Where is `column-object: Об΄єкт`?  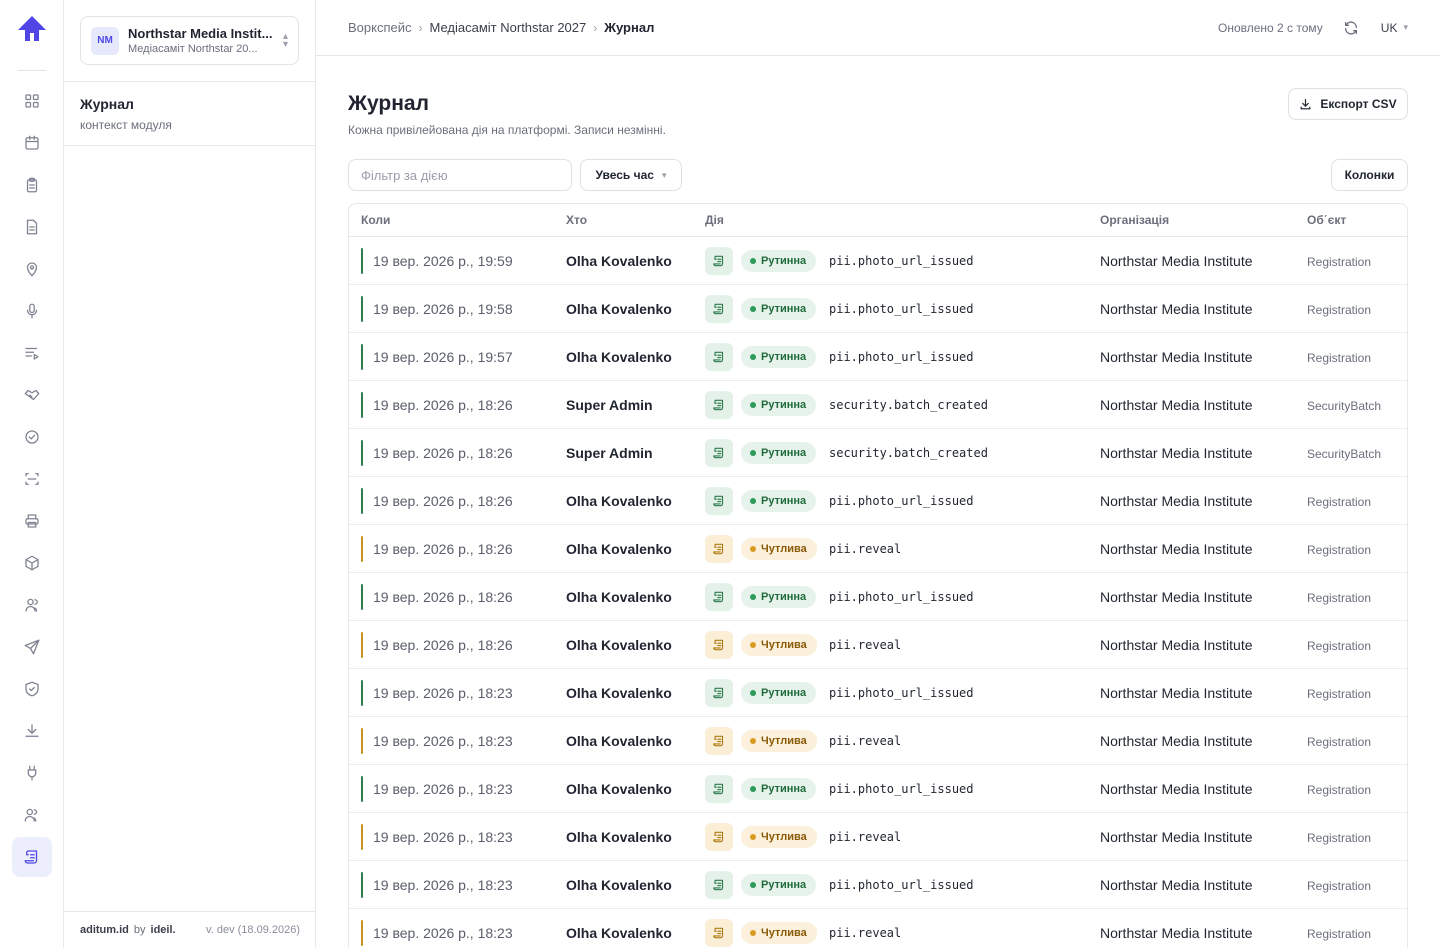
column-object: Об΄єкт is located at coordinates (1326, 220).